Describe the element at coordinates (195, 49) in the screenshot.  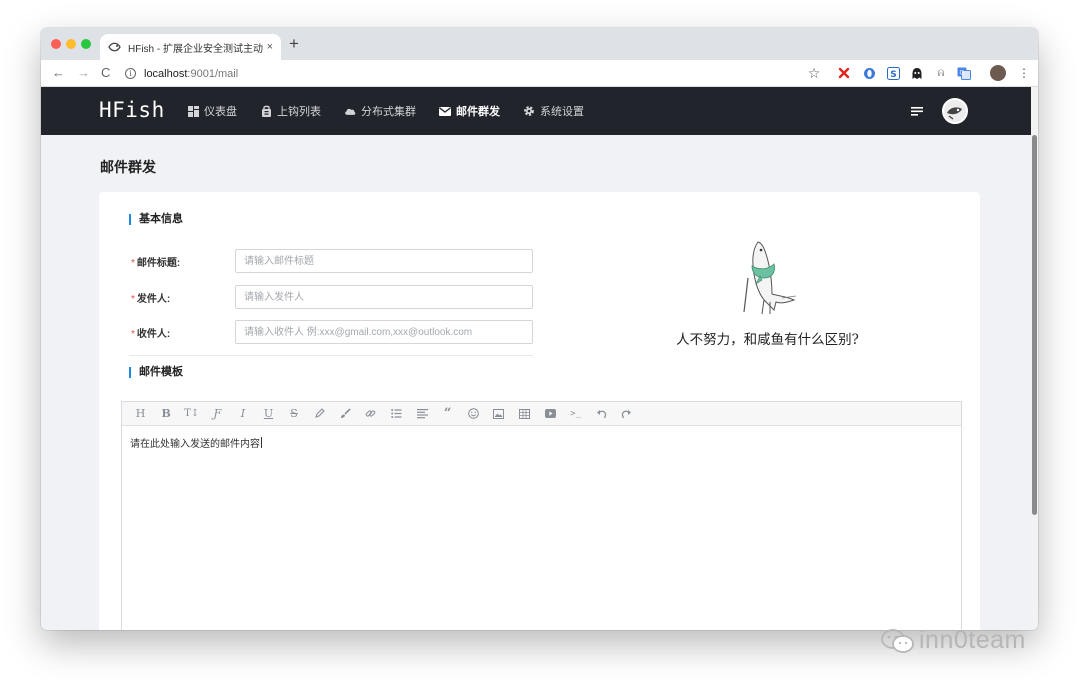
I see `tab-title: HFish - 扩展企业安全测试主动诱` at that location.